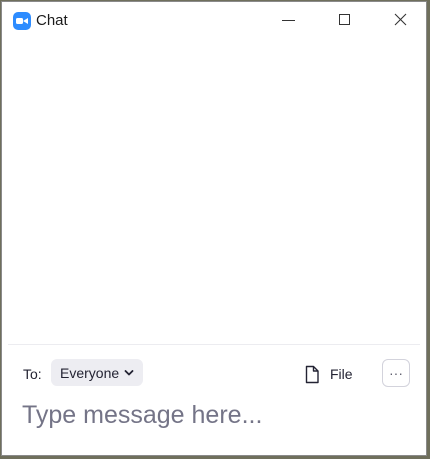 The image size is (430, 459). I want to click on more-options-button: ···, so click(396, 373).